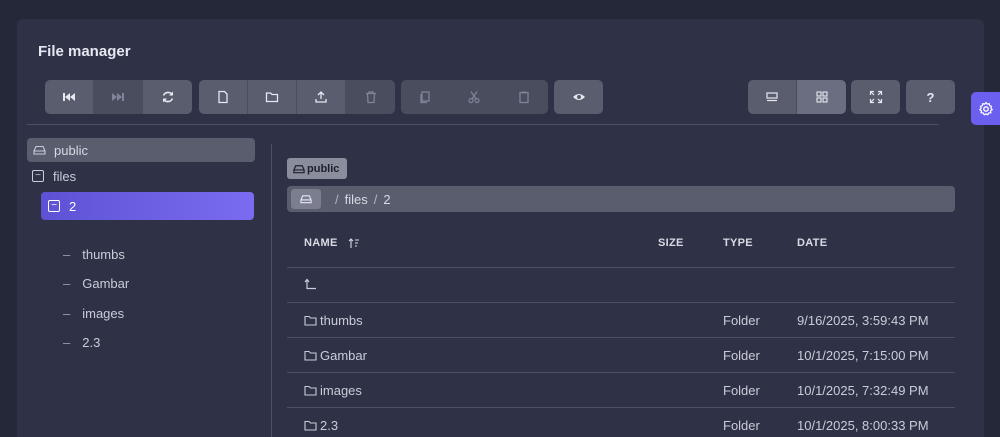 The image size is (1000, 437). Describe the element at coordinates (84, 51) in the screenshot. I see `page-title: File manager` at that location.